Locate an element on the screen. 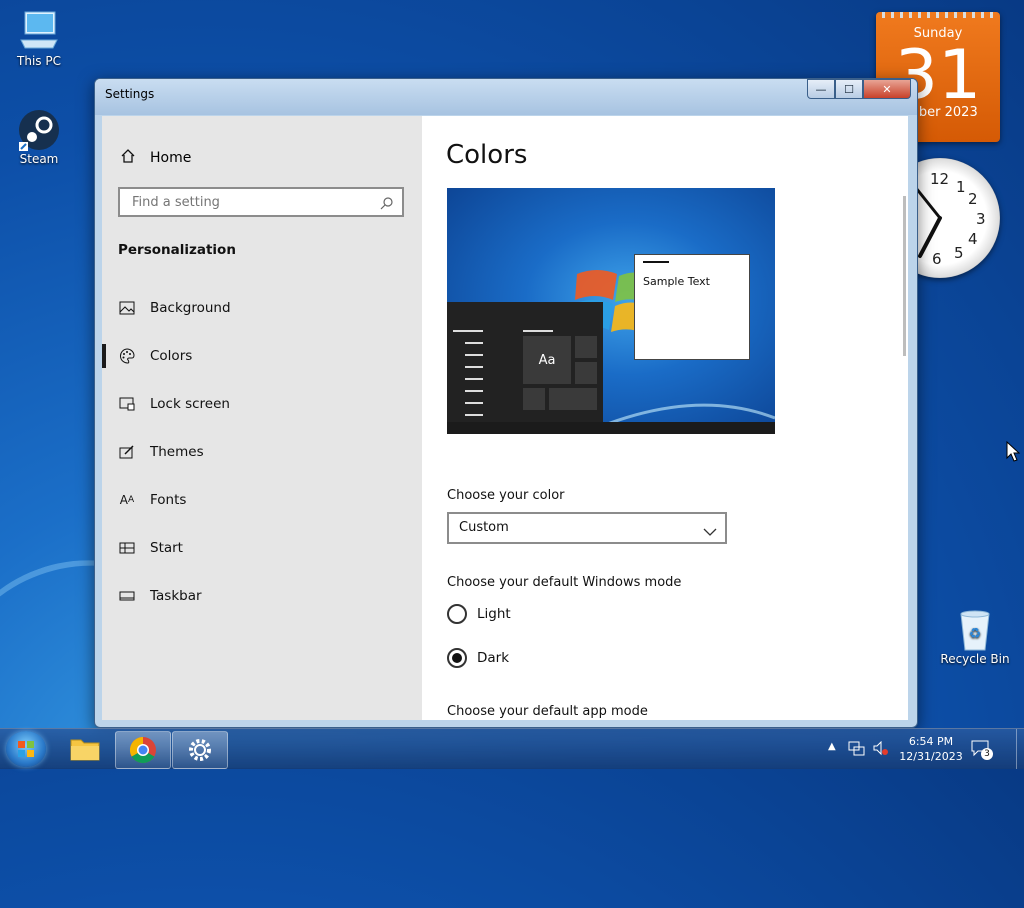 Image resolution: width=1024 pixels, height=908 pixels. taskbar-chrome is located at coordinates (143, 750).